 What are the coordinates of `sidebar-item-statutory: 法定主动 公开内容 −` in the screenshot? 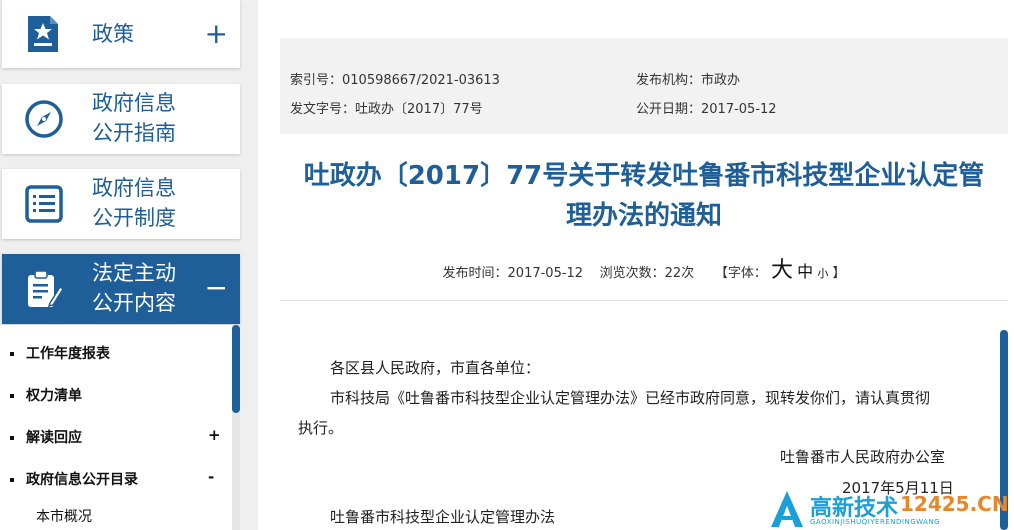 It's located at (121, 289).